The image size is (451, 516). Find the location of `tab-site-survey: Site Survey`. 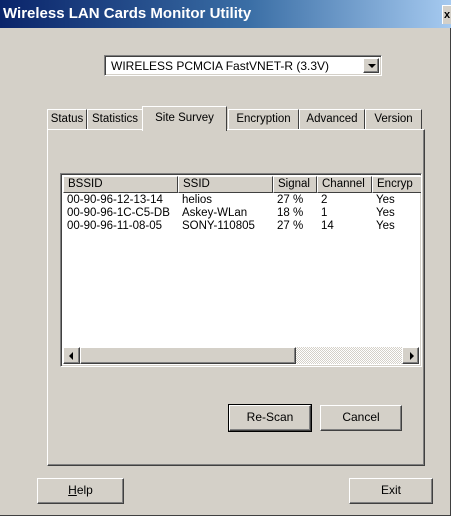

tab-site-survey: Site Survey is located at coordinates (184, 118).